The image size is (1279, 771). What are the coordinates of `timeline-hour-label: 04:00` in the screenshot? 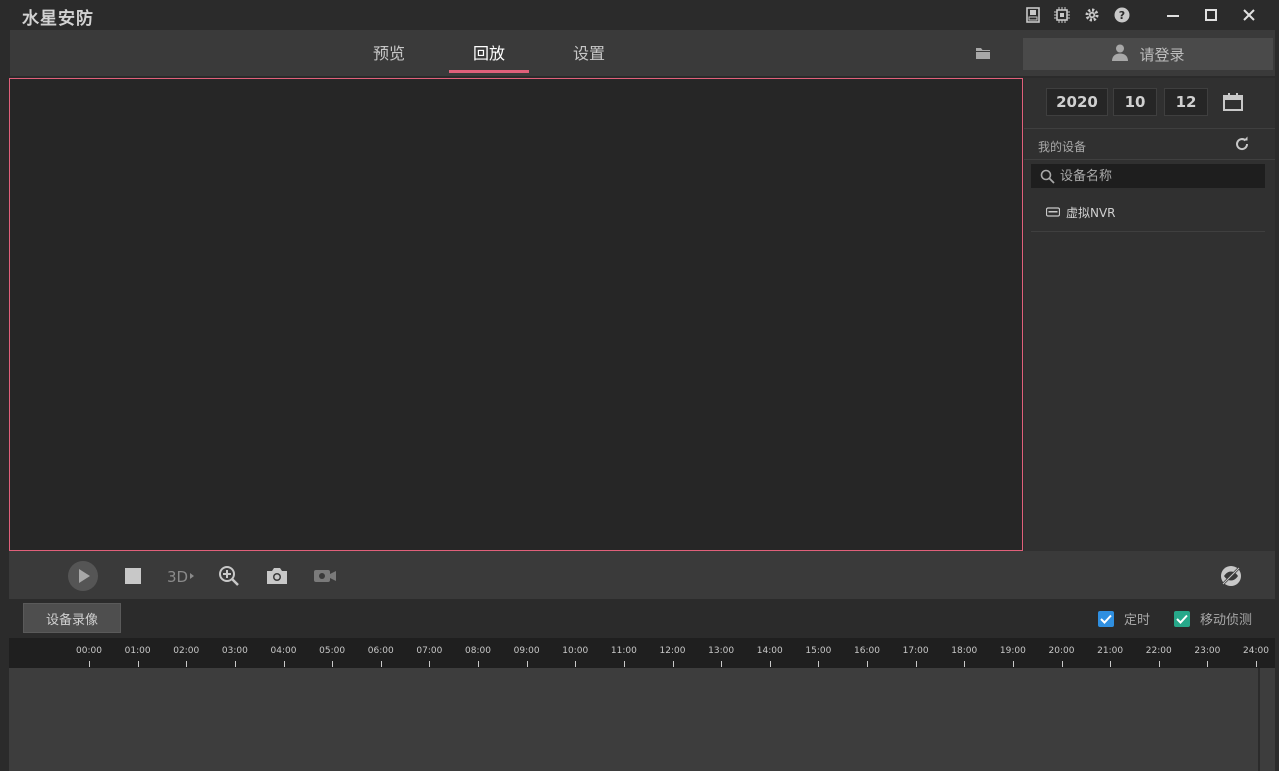 It's located at (283, 651).